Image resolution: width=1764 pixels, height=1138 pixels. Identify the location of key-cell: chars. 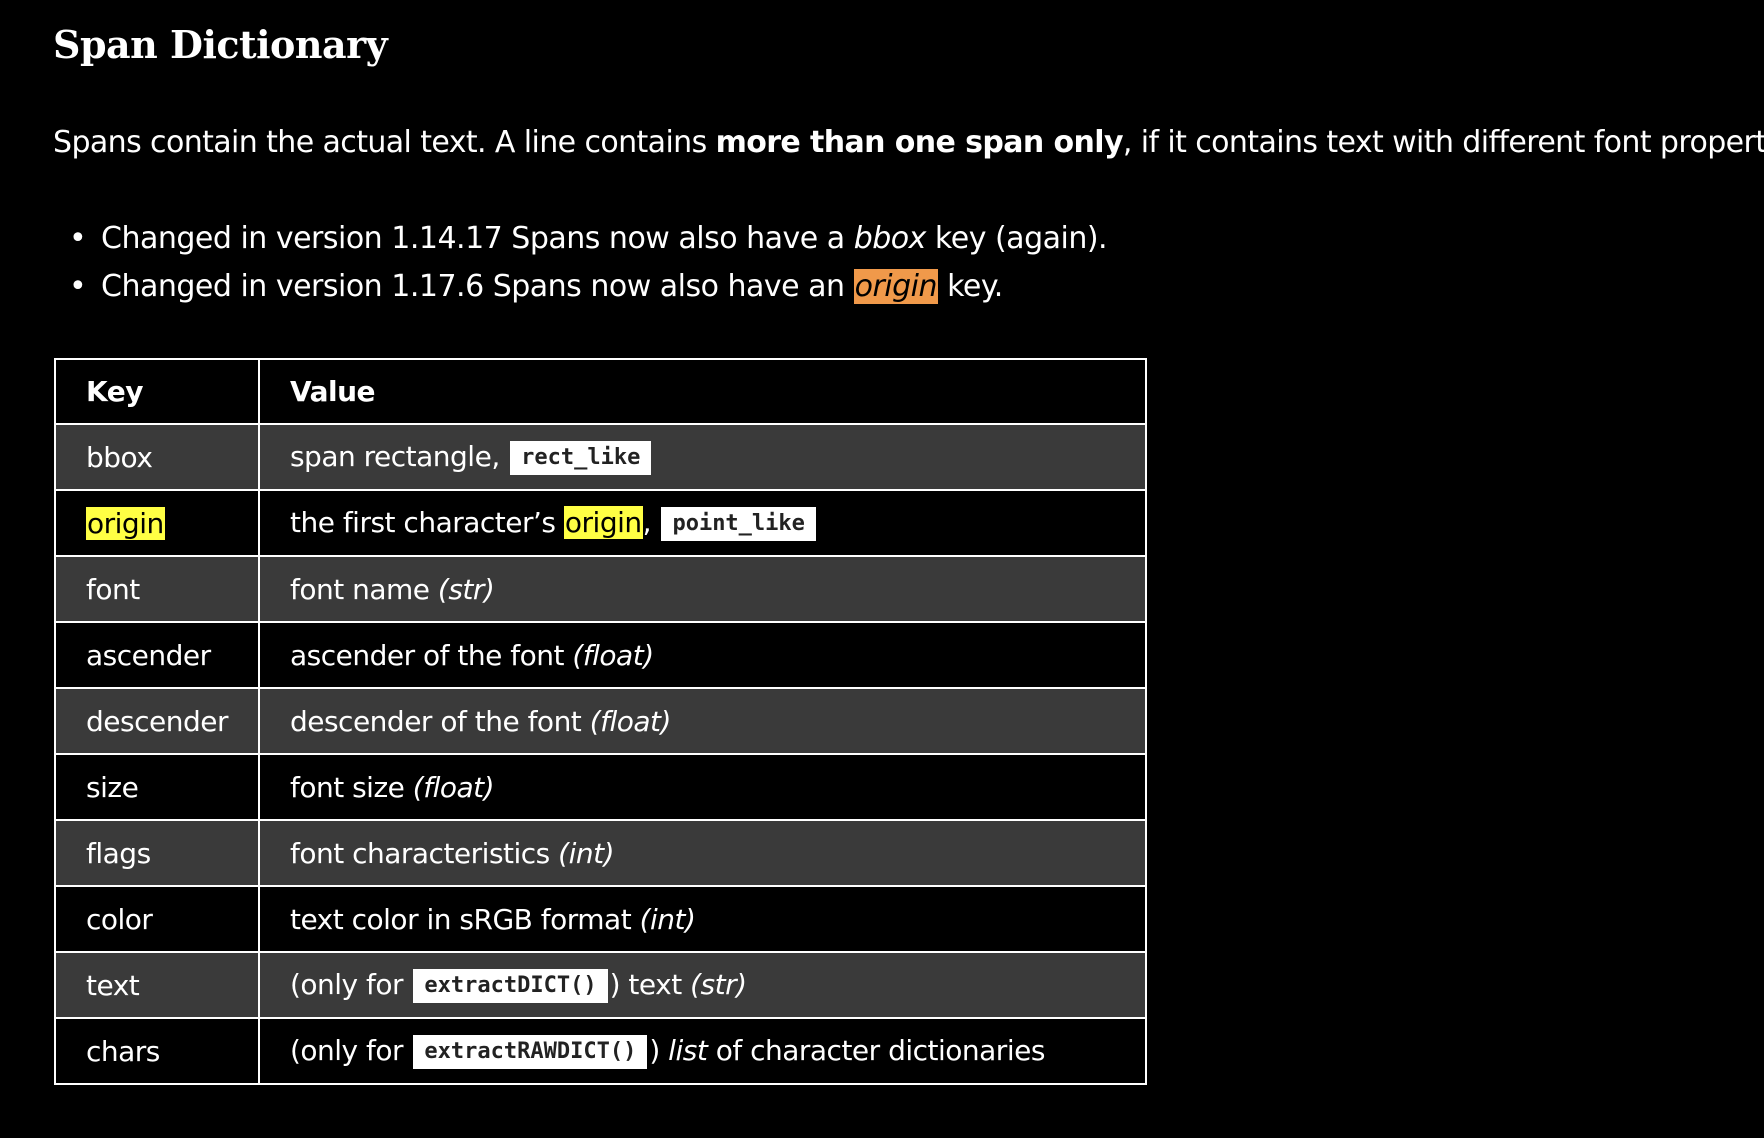
(157, 1051).